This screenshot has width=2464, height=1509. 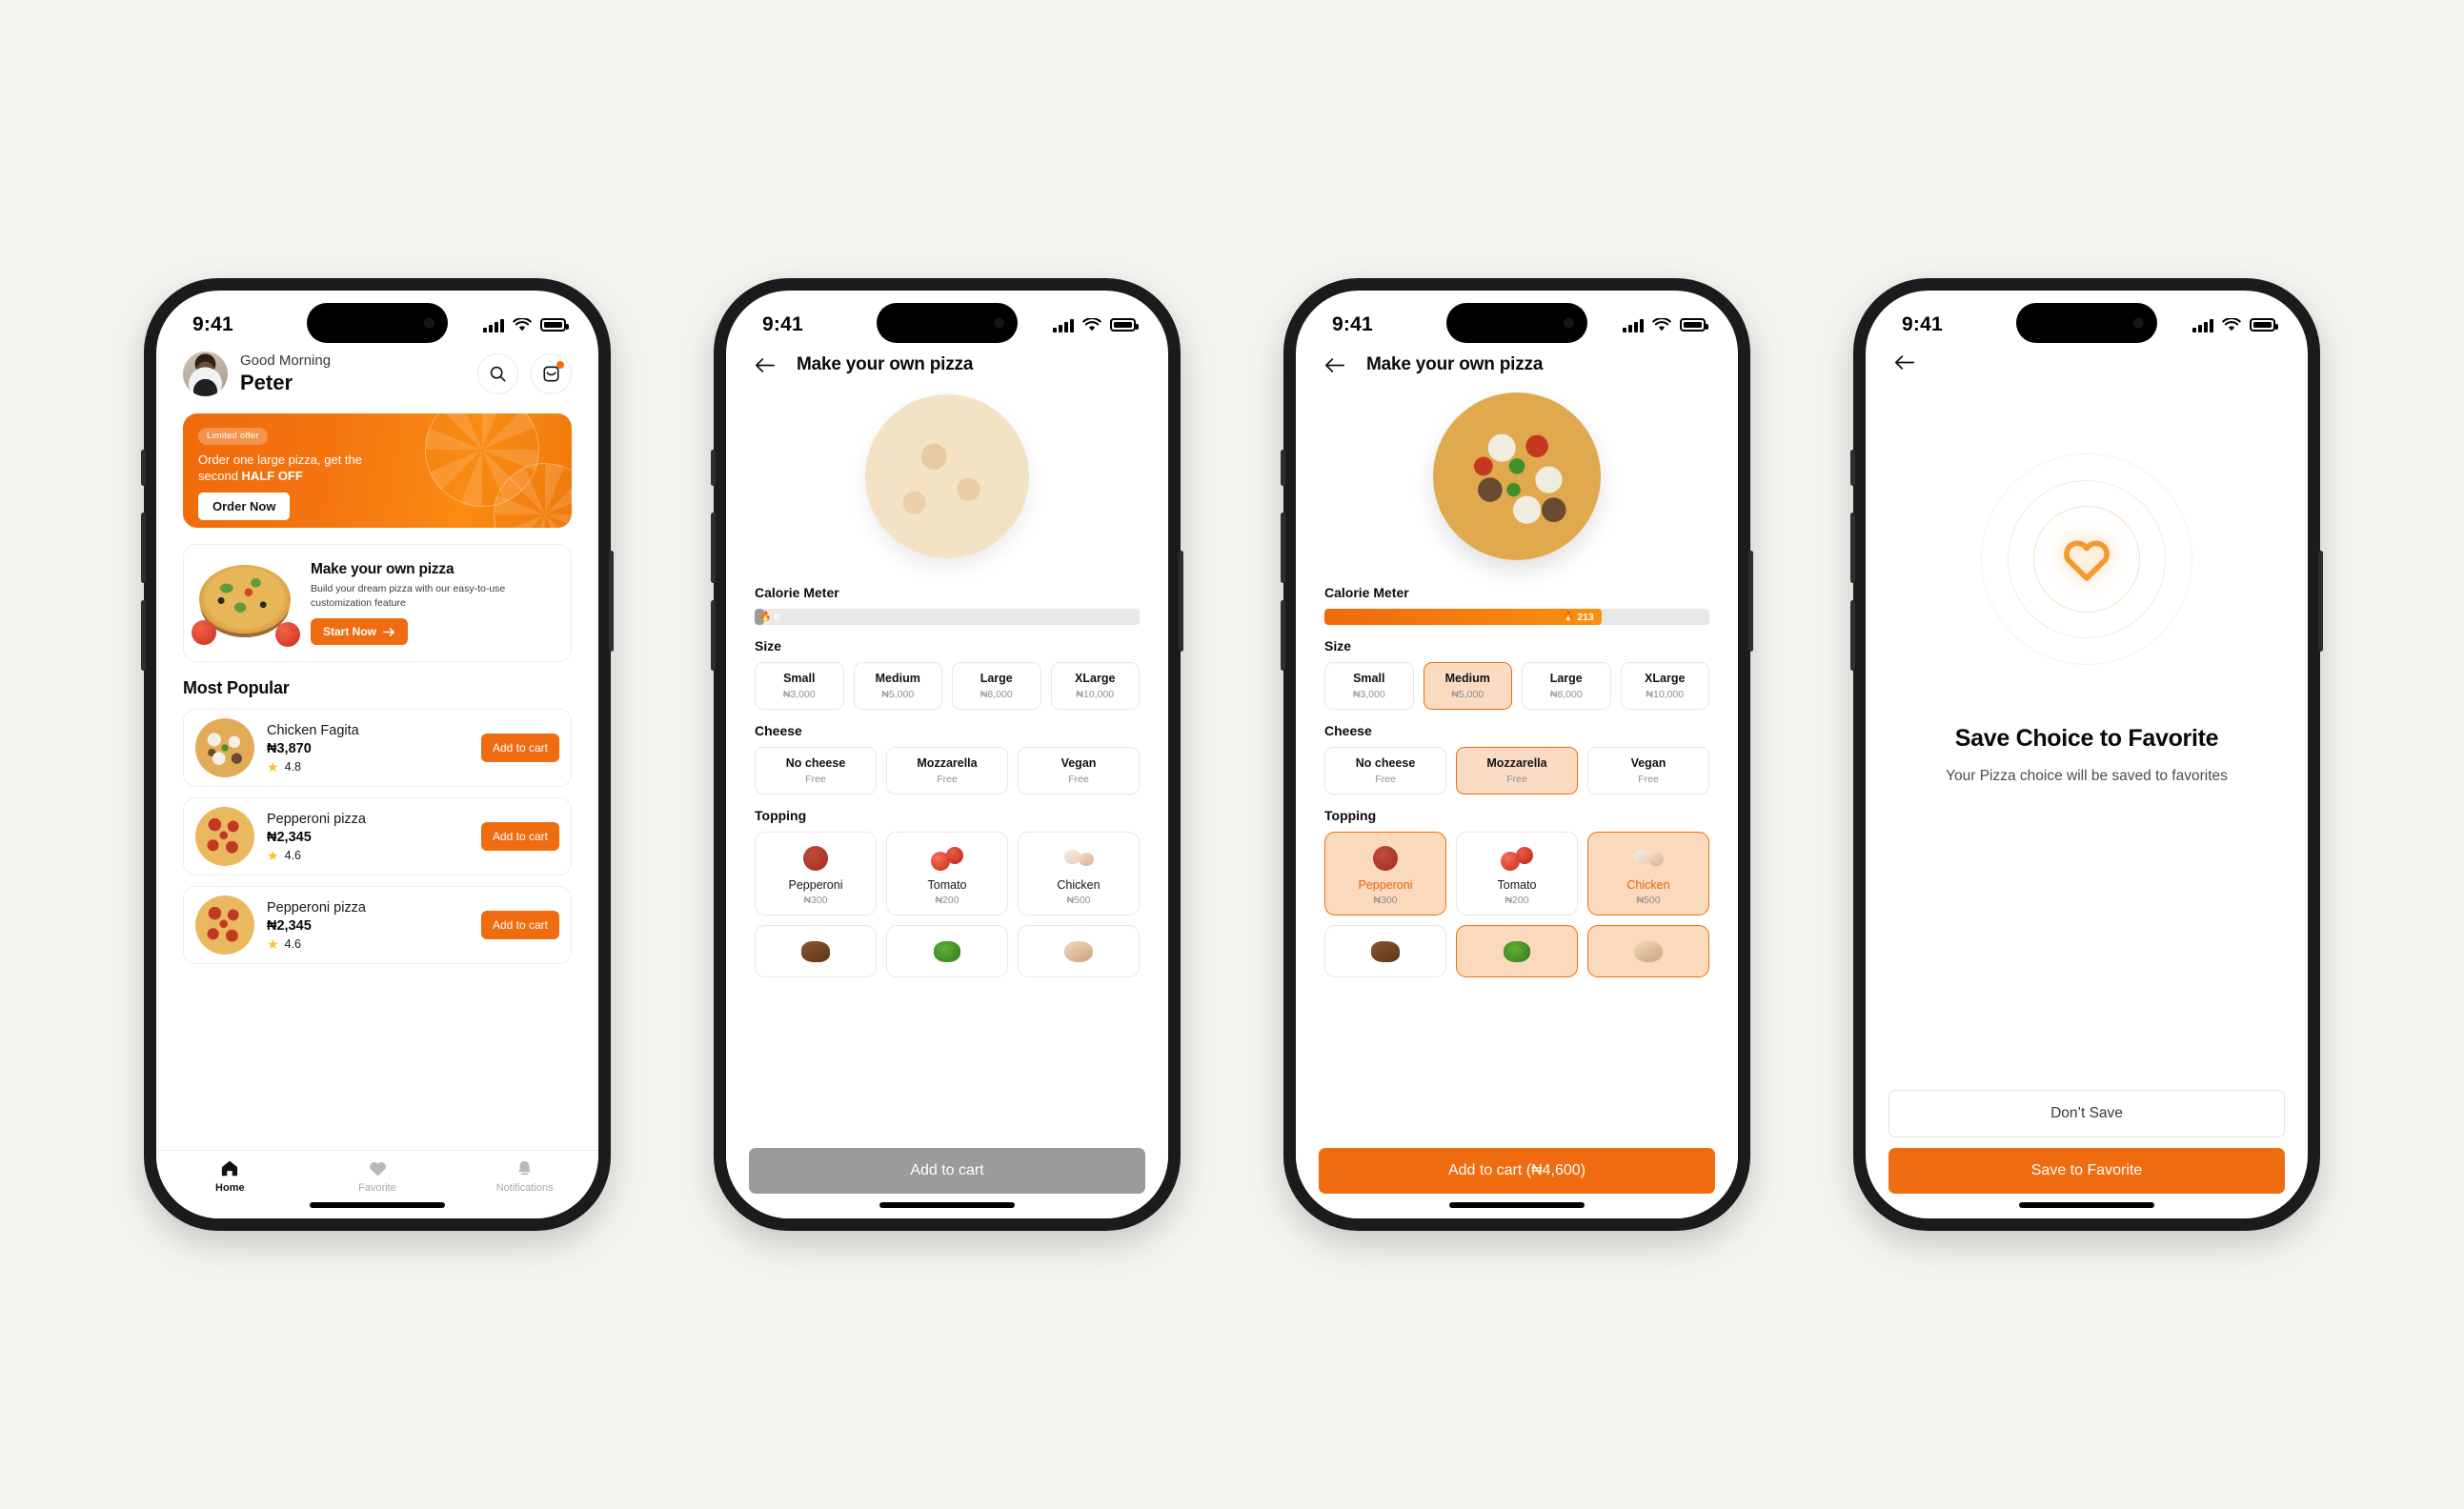 I want to click on sidebar-item-notifications: Notifications, so click(x=524, y=1176).